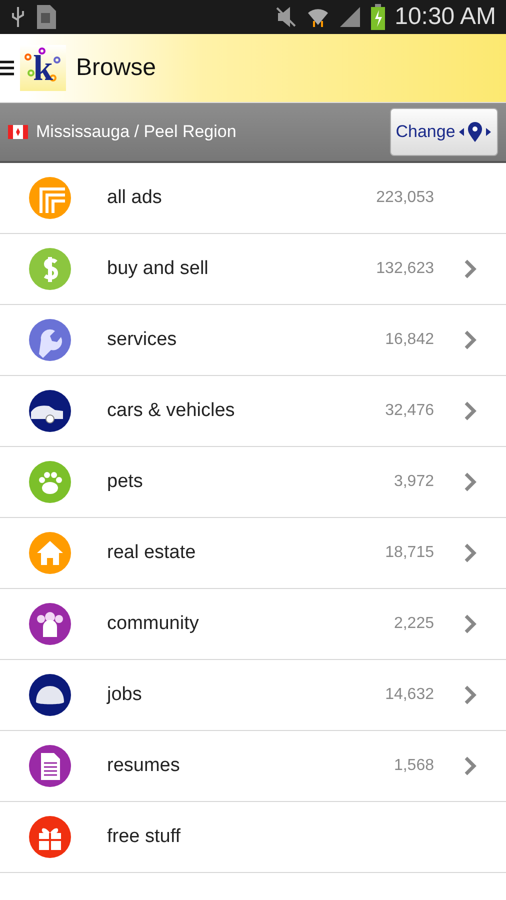  What do you see at coordinates (404, 198) in the screenshot?
I see `ad-count: 223,053` at bounding box center [404, 198].